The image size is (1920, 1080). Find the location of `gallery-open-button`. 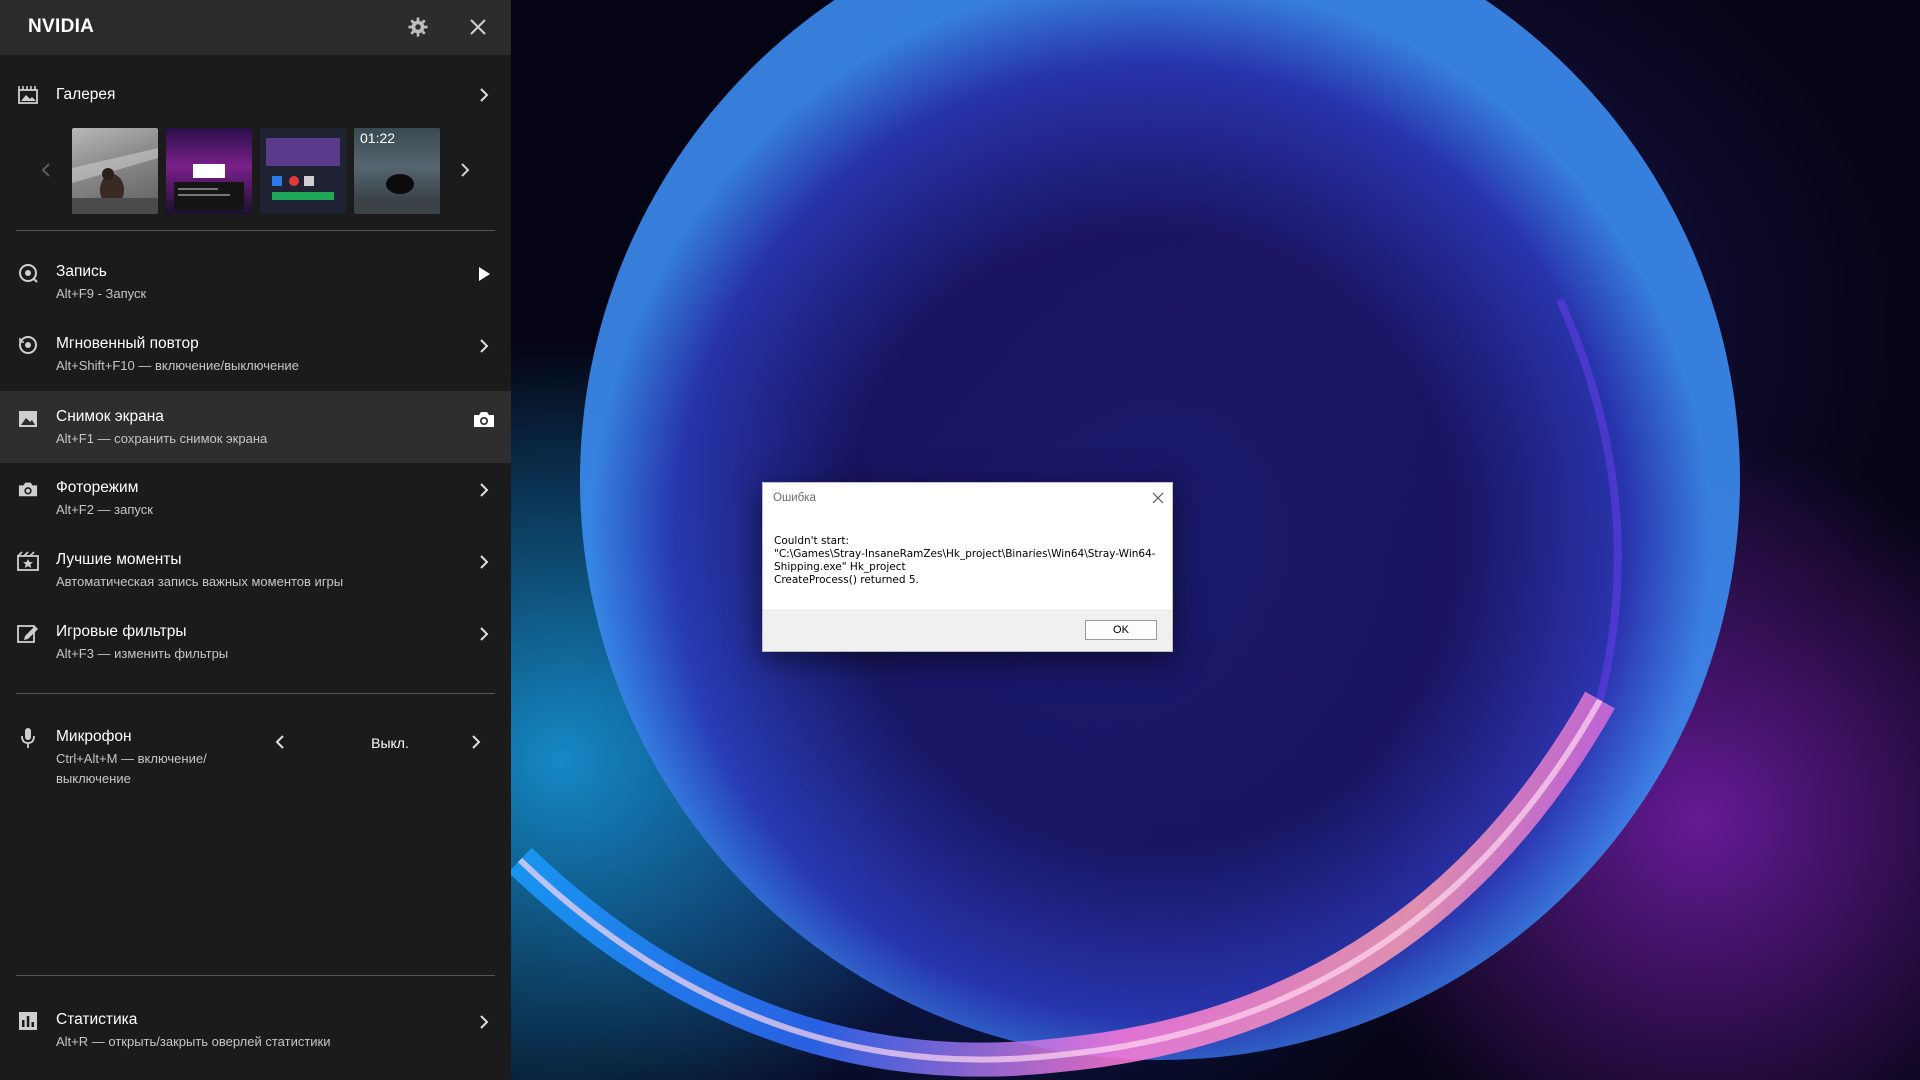

gallery-open-button is located at coordinates (484, 95).